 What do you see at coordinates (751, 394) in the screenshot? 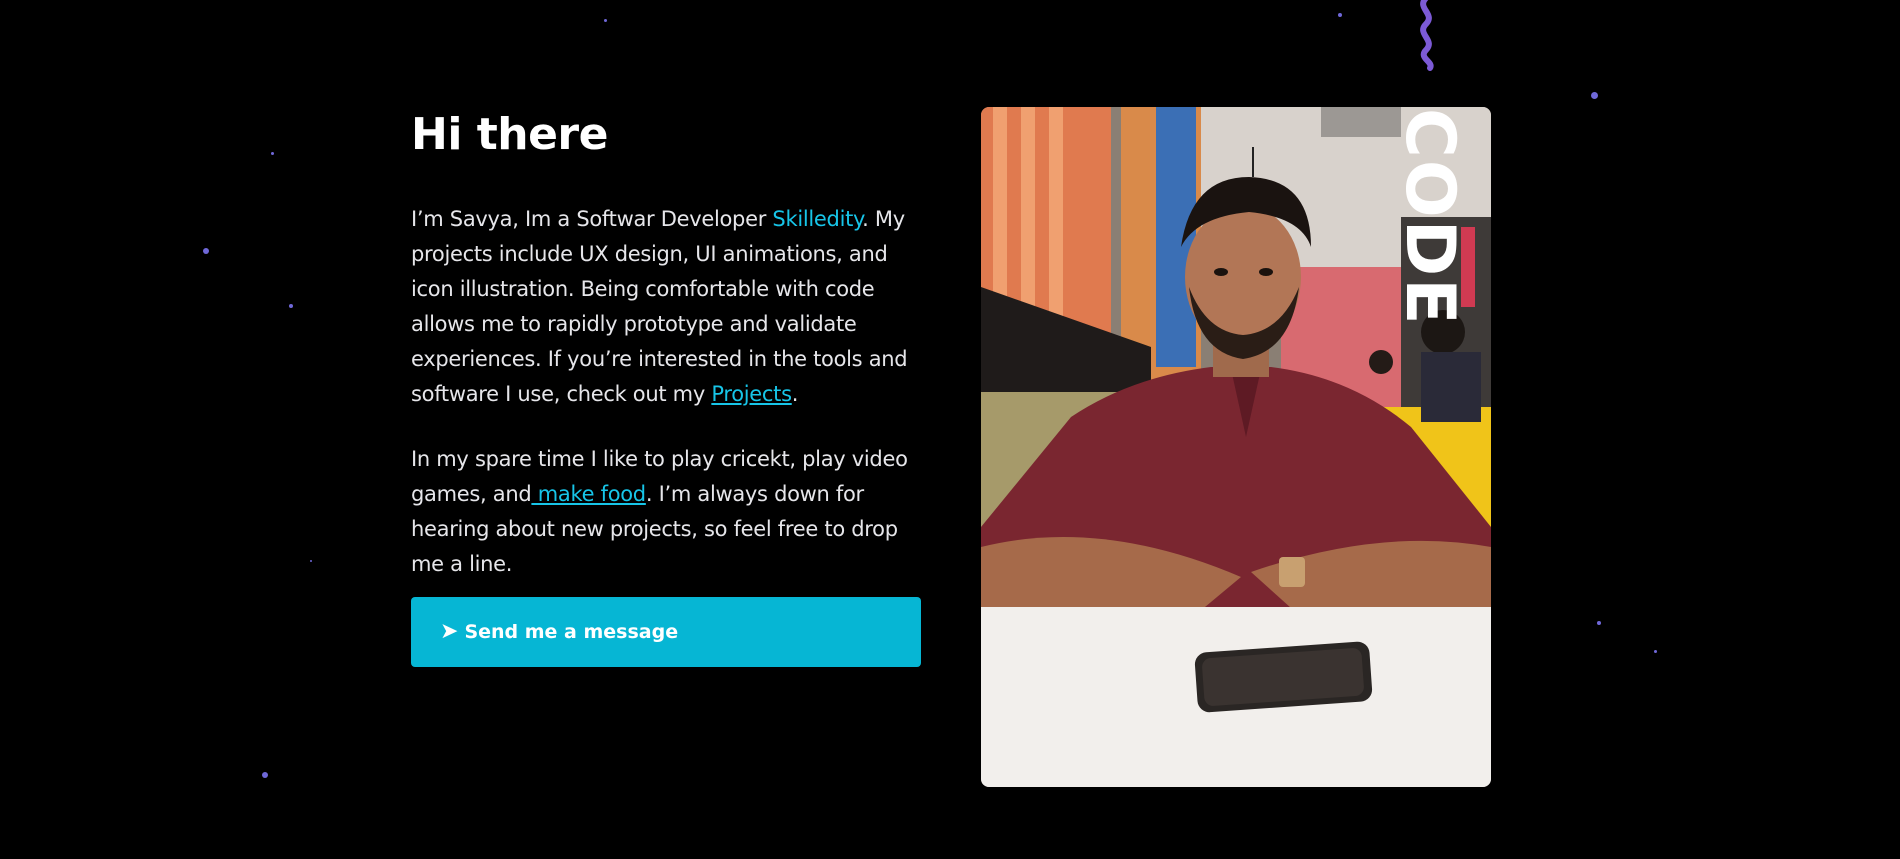
I see `projects-link: Projects` at bounding box center [751, 394].